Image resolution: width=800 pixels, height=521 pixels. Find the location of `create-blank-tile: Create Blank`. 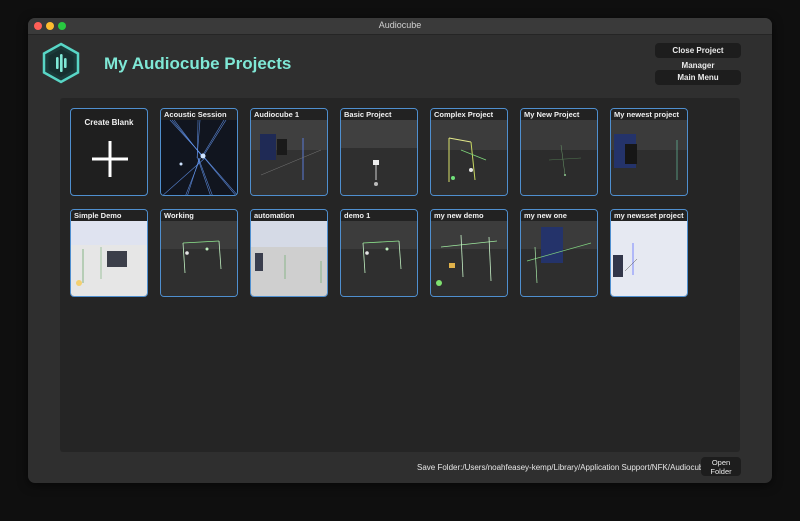

create-blank-tile: Create Blank is located at coordinates (109, 152).